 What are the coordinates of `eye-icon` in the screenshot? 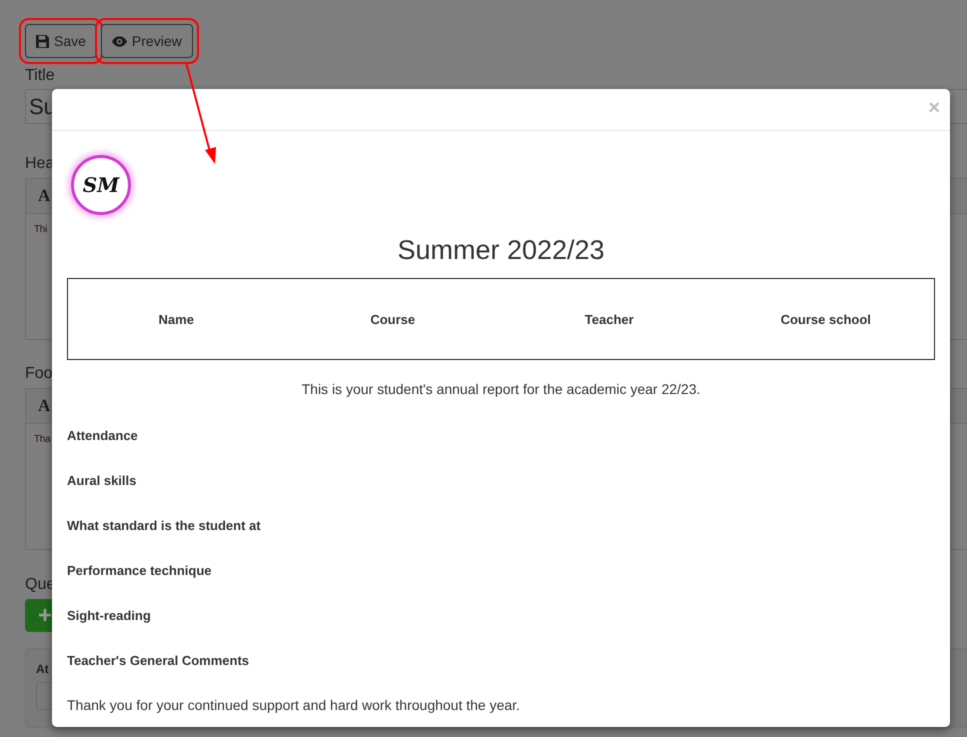 It's located at (119, 41).